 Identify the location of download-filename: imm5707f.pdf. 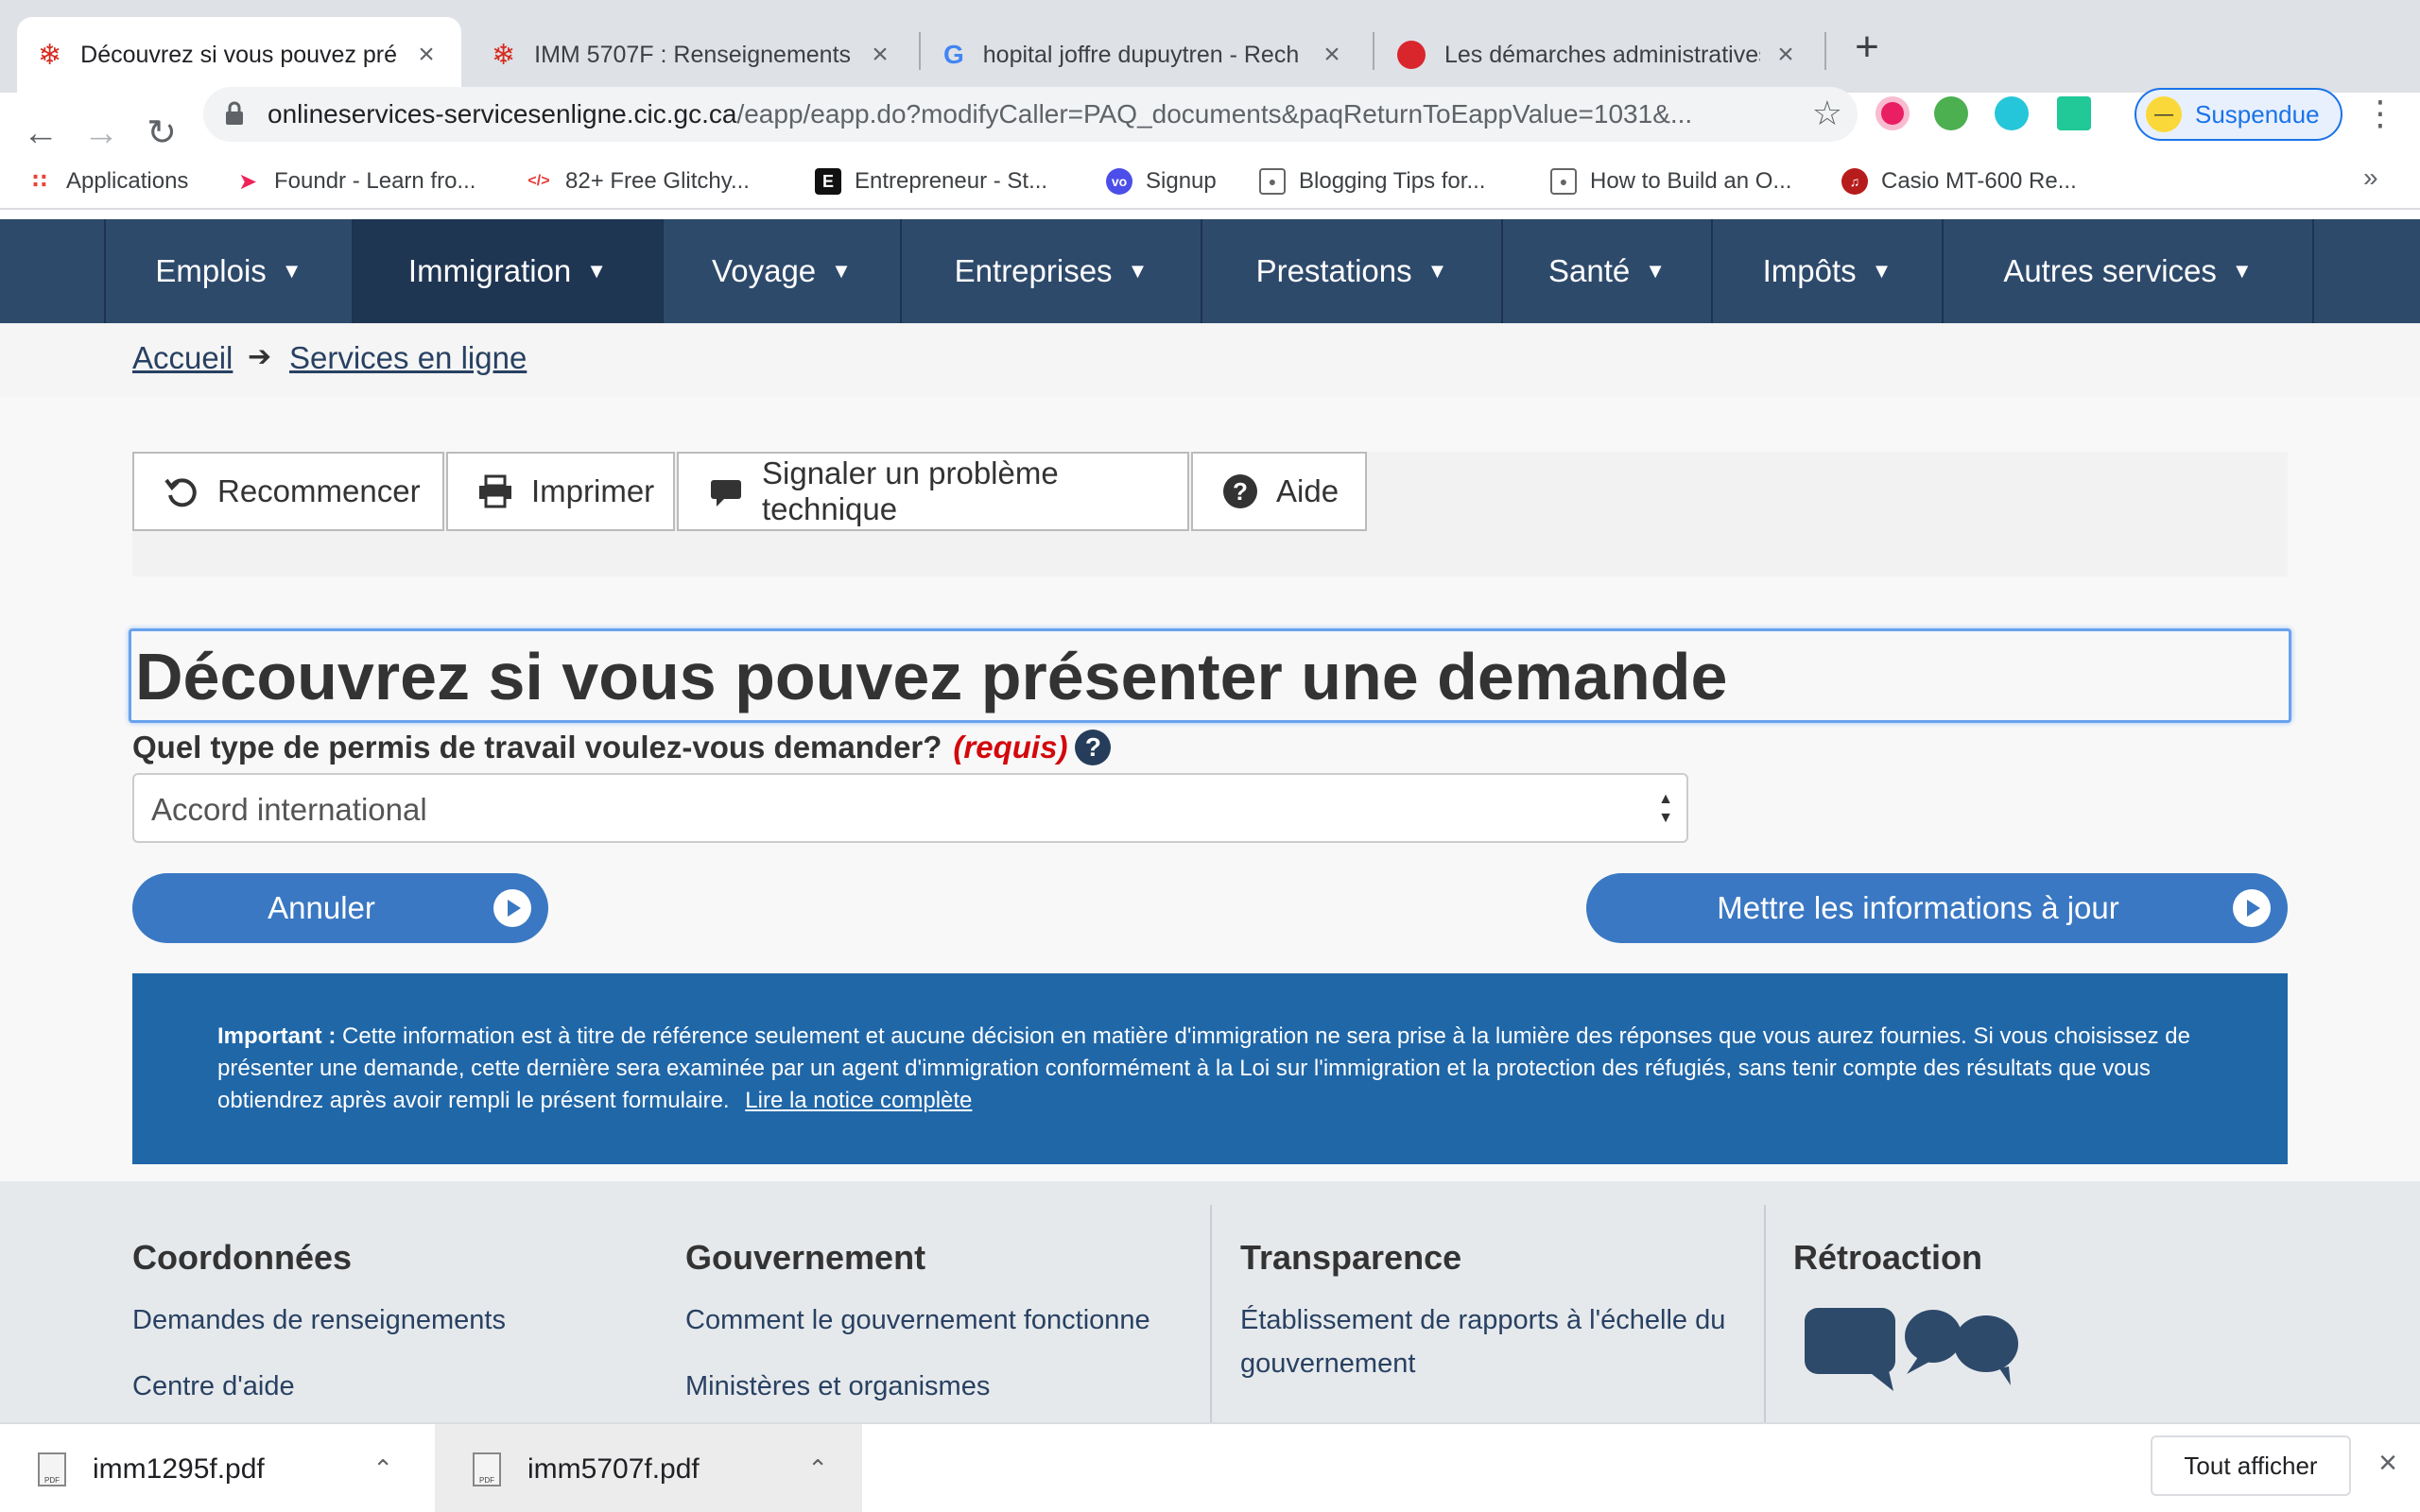
(614, 1468).